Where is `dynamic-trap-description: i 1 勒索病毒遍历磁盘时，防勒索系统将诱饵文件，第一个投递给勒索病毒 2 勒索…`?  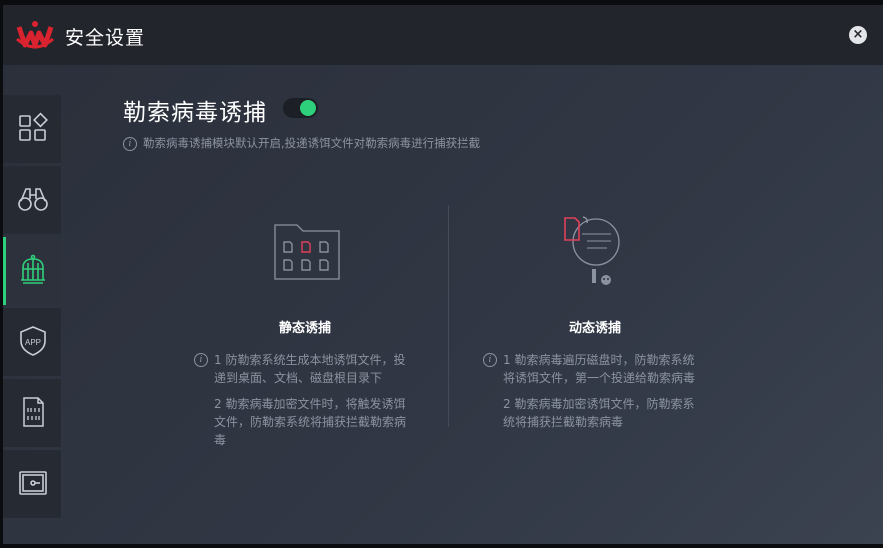
dynamic-trap-description: i 1 勒索病毒遍历磁盘时，防勒索系统将诱饵文件，第一个投递给勒索病毒 2 勒索… is located at coordinates (592, 395).